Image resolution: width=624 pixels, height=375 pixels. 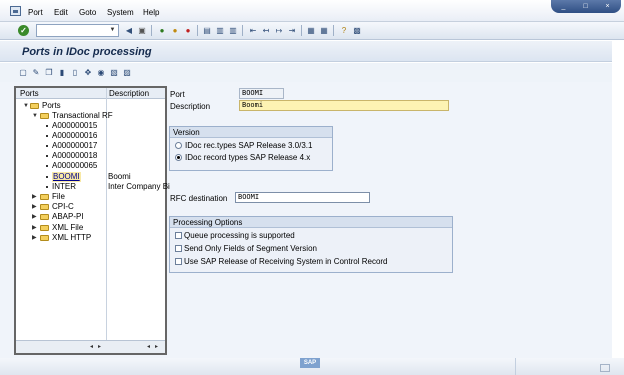 What do you see at coordinates (207, 30) in the screenshot?
I see `print-icon: ▤` at bounding box center [207, 30].